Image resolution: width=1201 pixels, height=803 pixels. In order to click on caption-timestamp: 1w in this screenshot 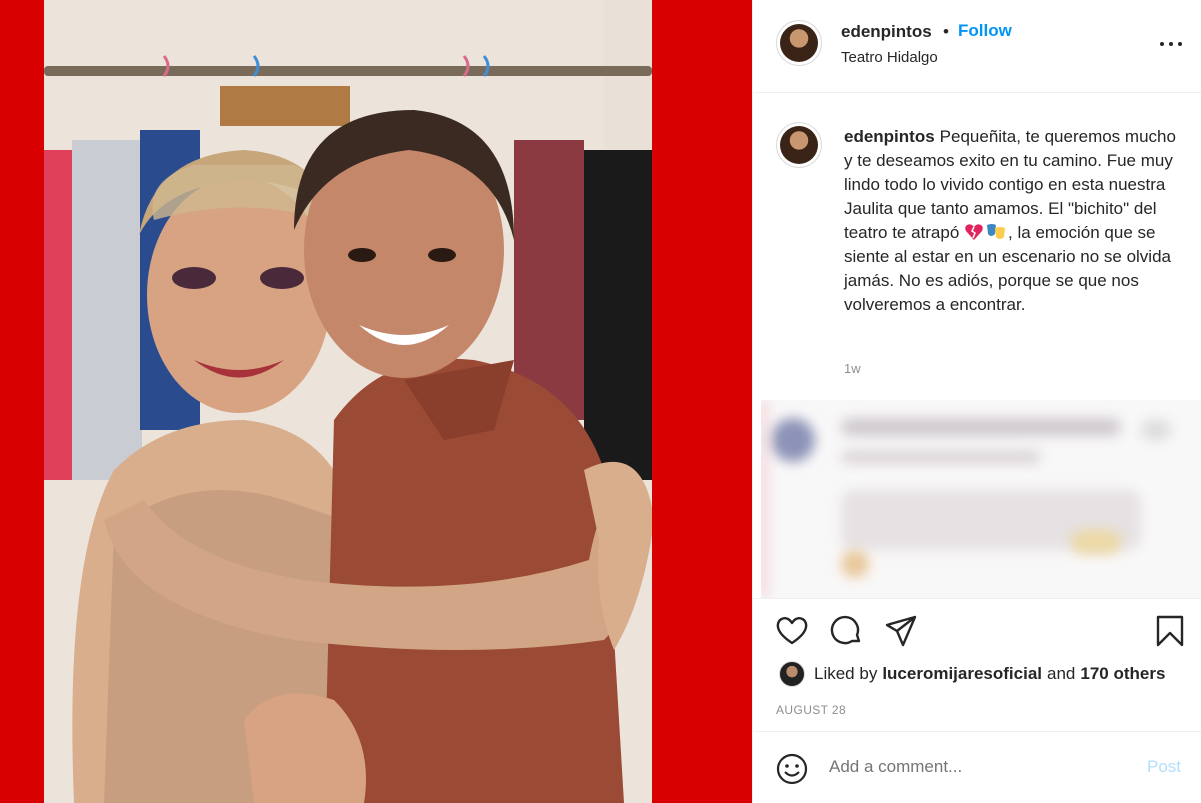, I will do `click(852, 368)`.